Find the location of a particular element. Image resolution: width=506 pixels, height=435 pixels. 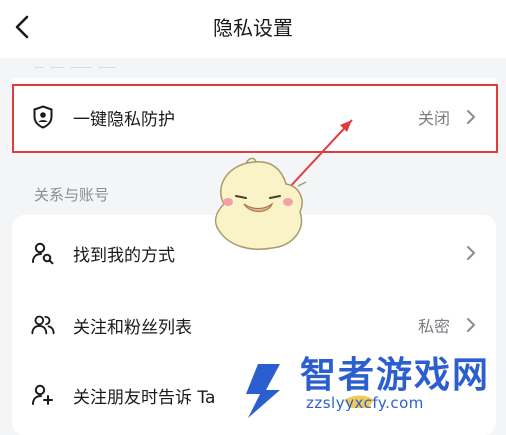

top-nav-bar: 隐私设置 is located at coordinates (253, 29).